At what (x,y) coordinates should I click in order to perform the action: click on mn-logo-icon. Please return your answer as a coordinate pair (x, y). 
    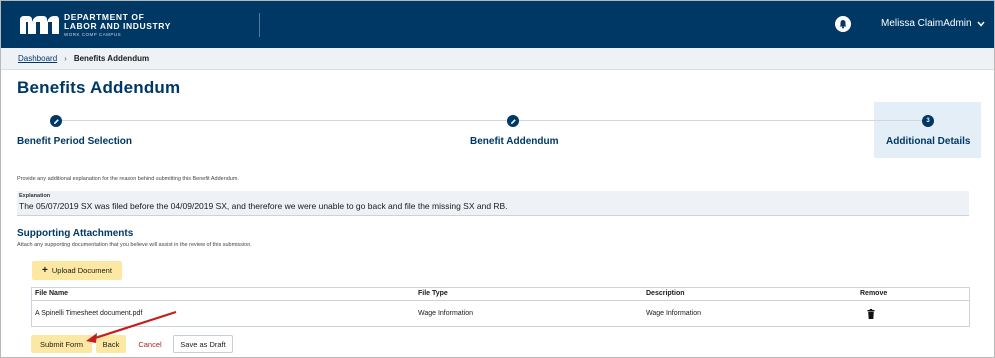
    Looking at the image, I should click on (39, 25).